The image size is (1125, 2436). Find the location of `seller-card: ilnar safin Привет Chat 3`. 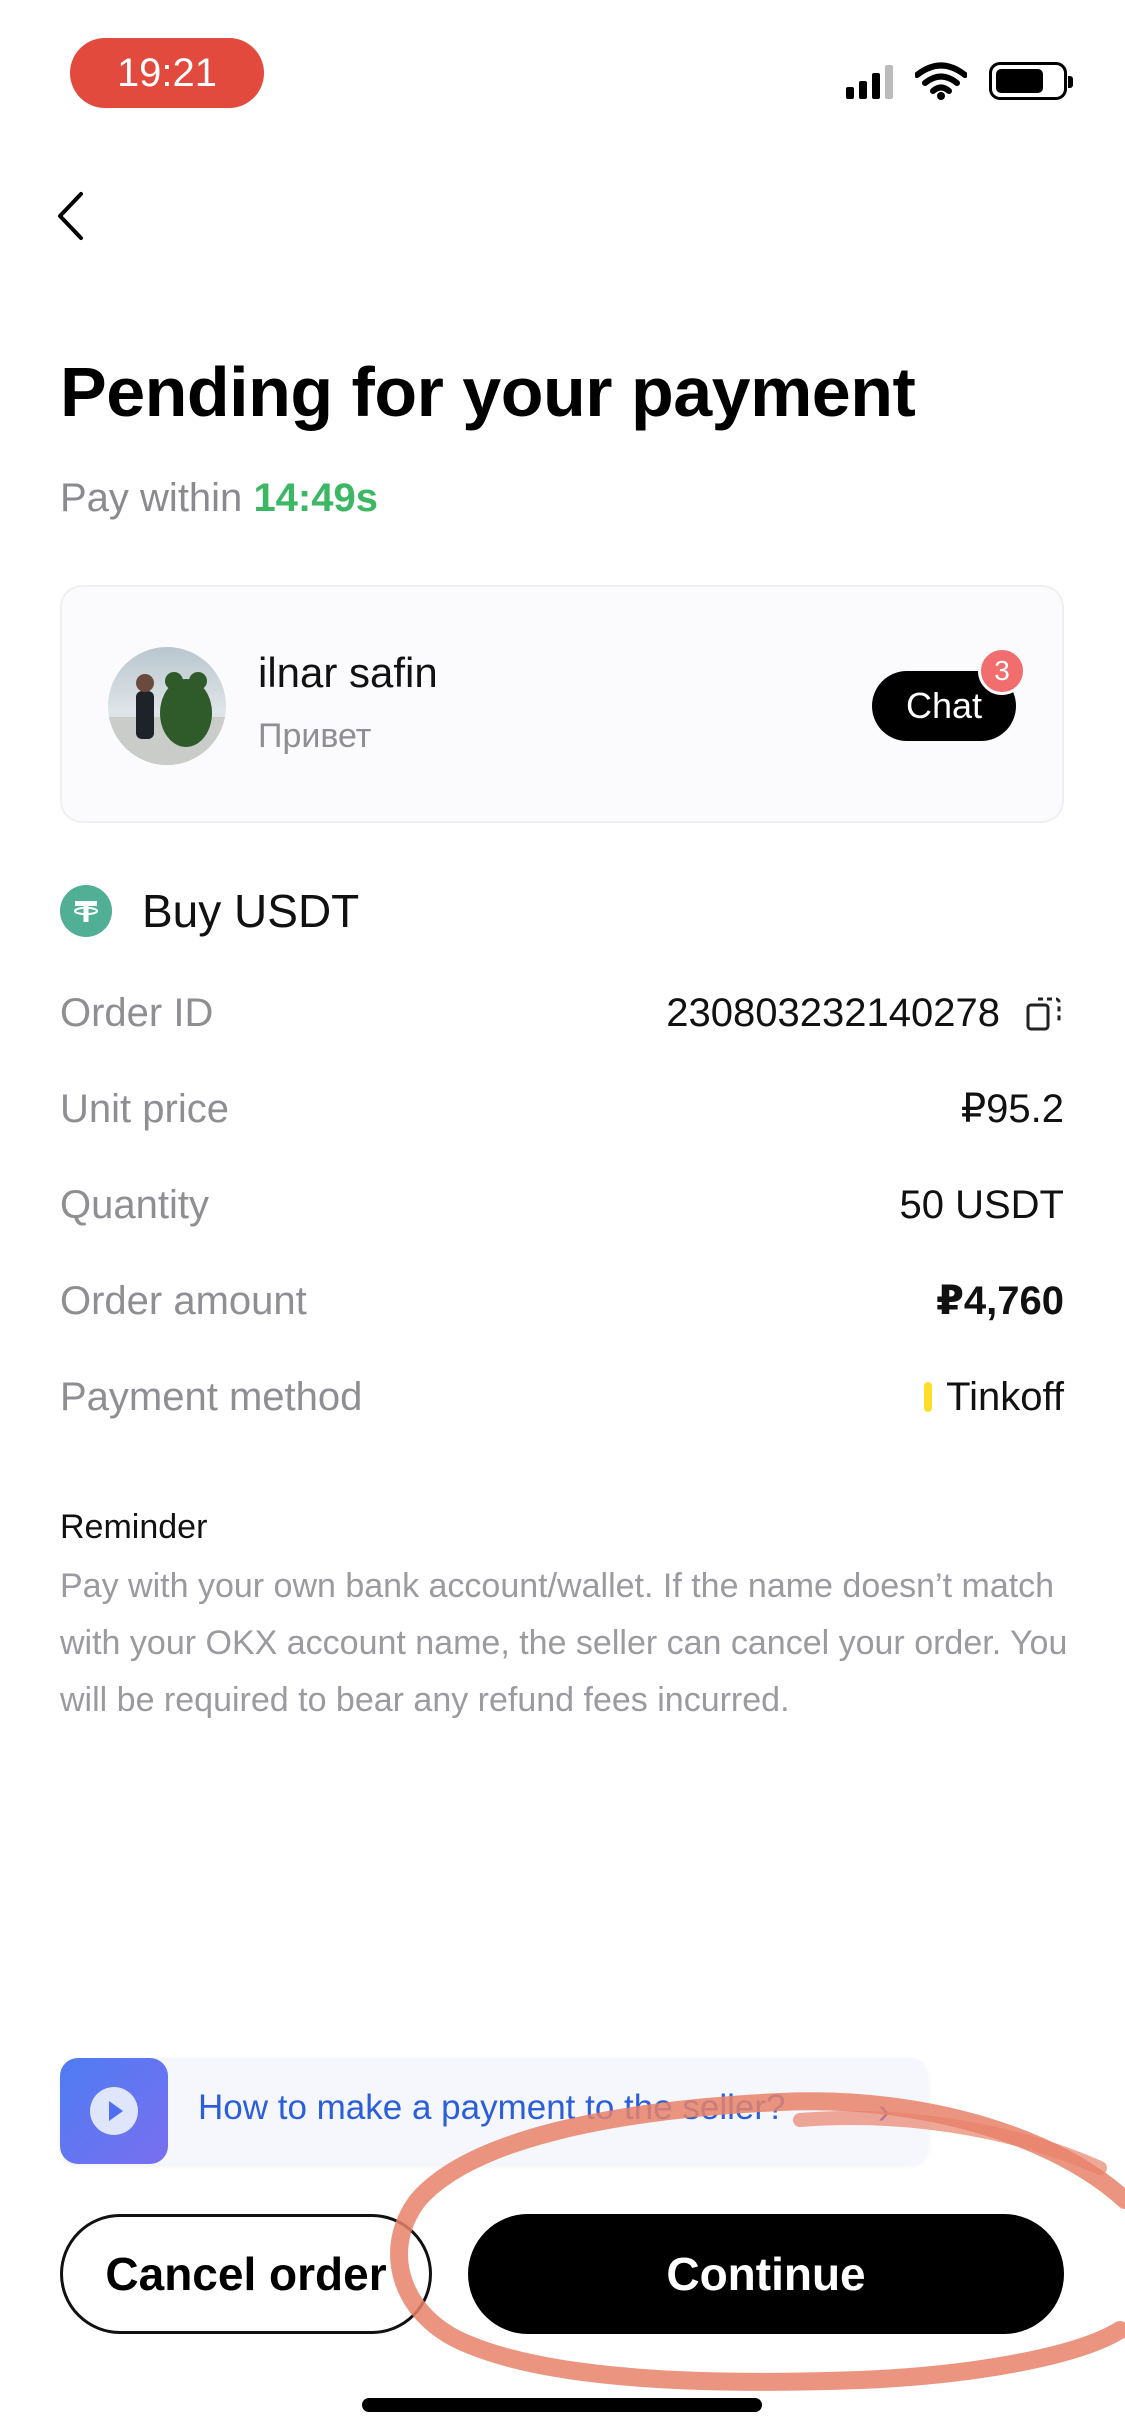

seller-card: ilnar safin Привет Chat 3 is located at coordinates (562, 704).